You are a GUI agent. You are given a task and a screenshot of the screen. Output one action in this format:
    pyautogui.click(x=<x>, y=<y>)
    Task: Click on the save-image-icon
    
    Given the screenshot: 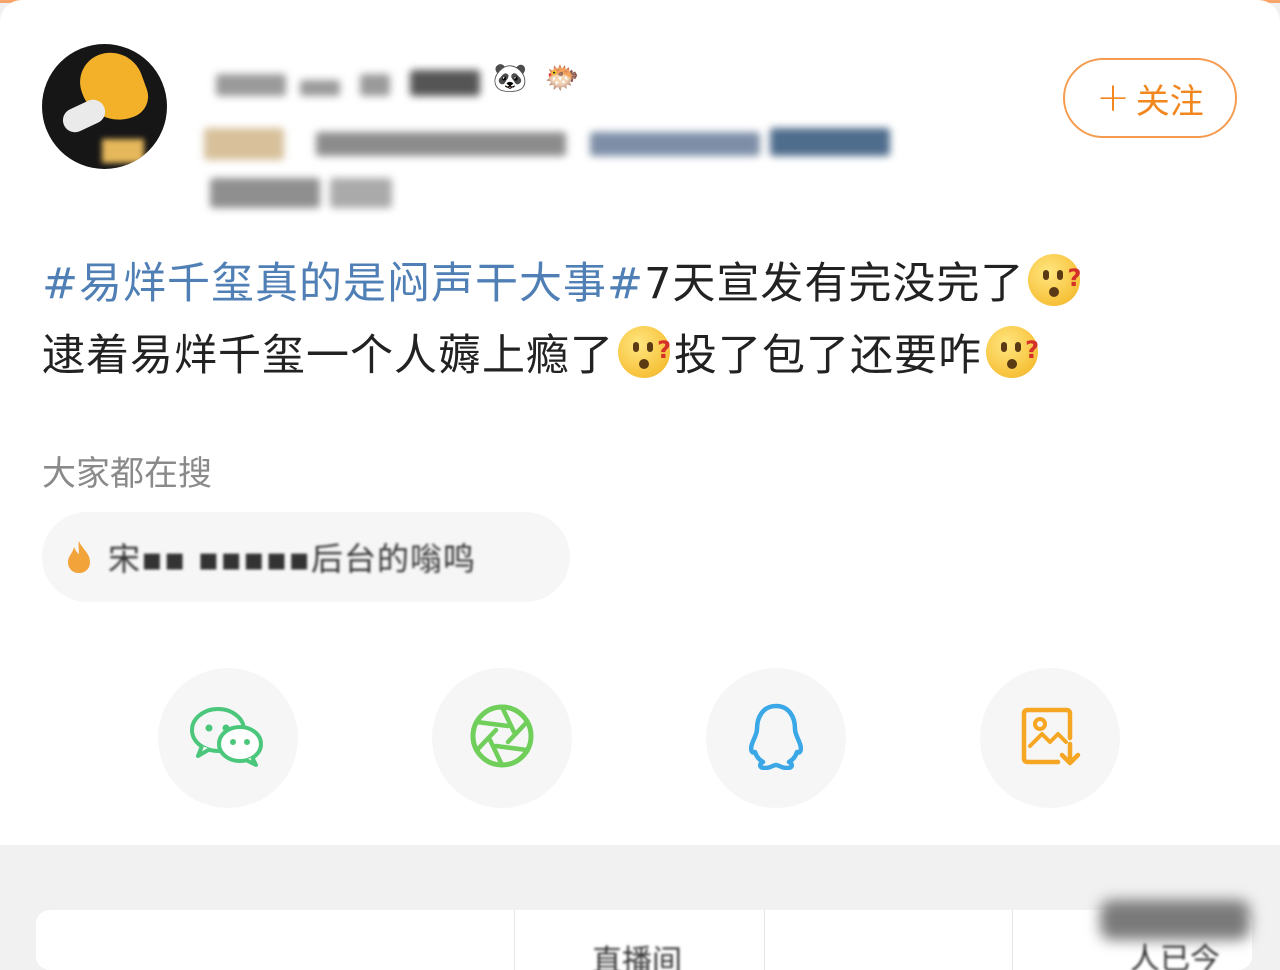 What is the action you would take?
    pyautogui.click(x=1050, y=738)
    